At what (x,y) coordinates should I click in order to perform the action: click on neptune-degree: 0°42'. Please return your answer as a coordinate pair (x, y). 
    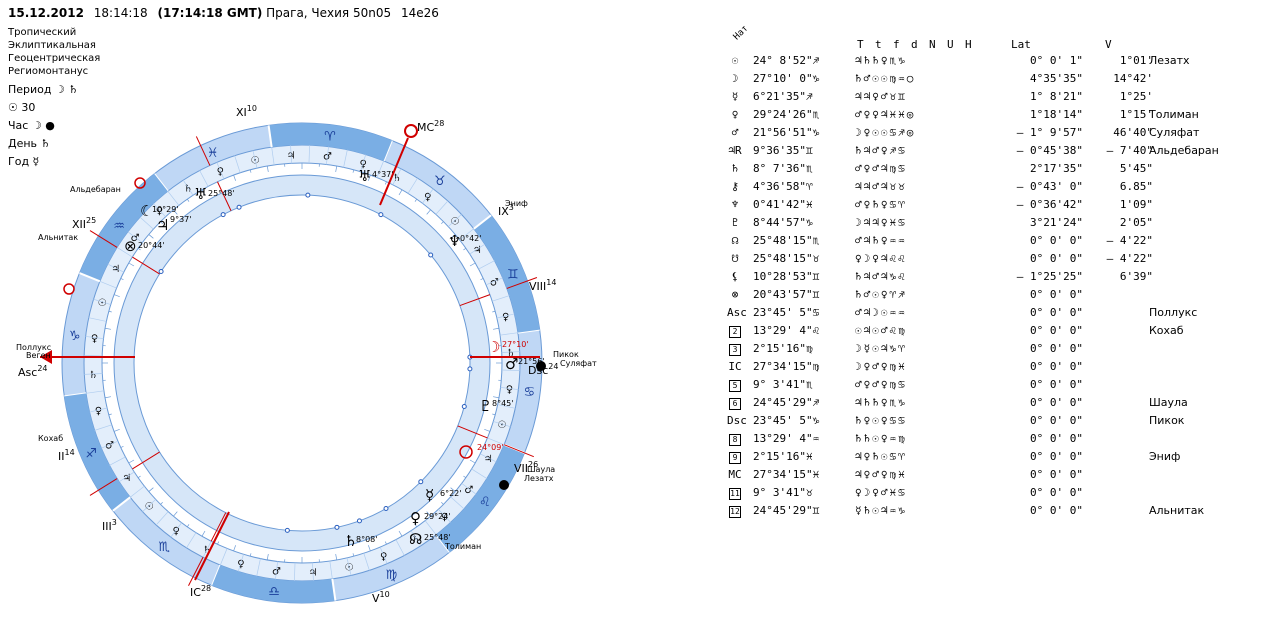
    Looking at the image, I should click on (470, 238).